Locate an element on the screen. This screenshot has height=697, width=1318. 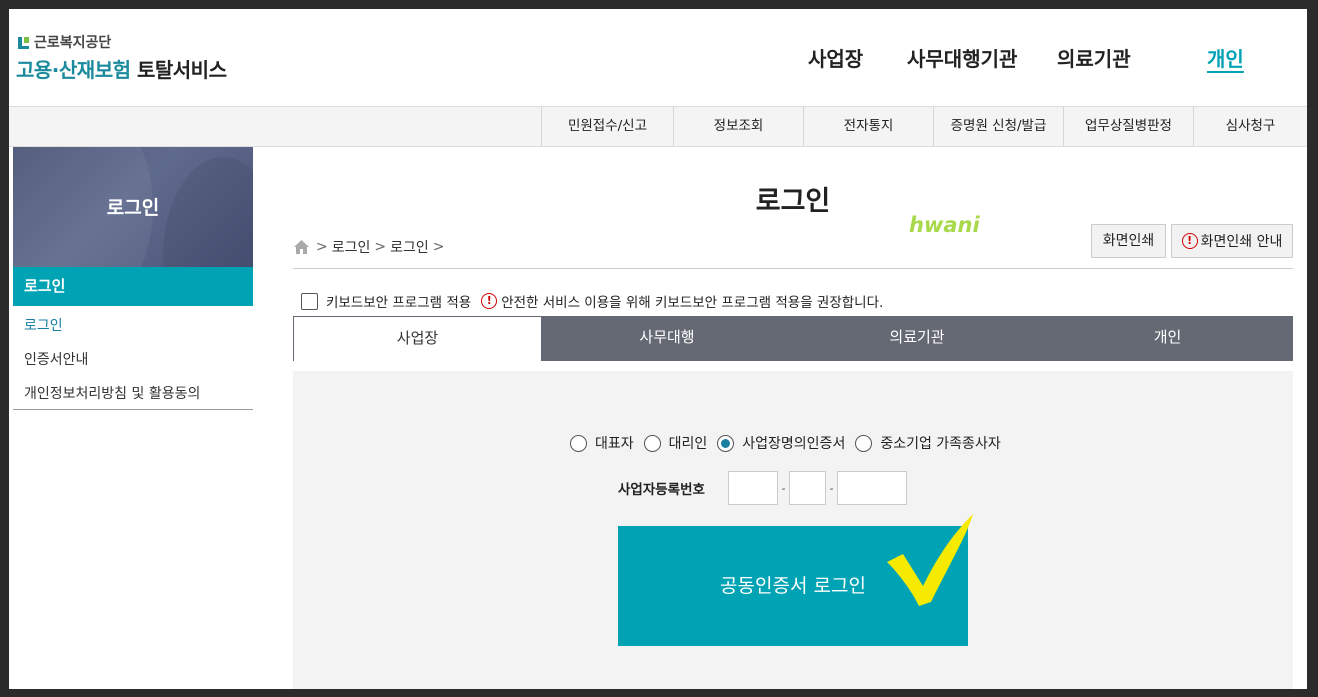
breadcrumb: > 로그인 > 로그인 > is located at coordinates (370, 247).